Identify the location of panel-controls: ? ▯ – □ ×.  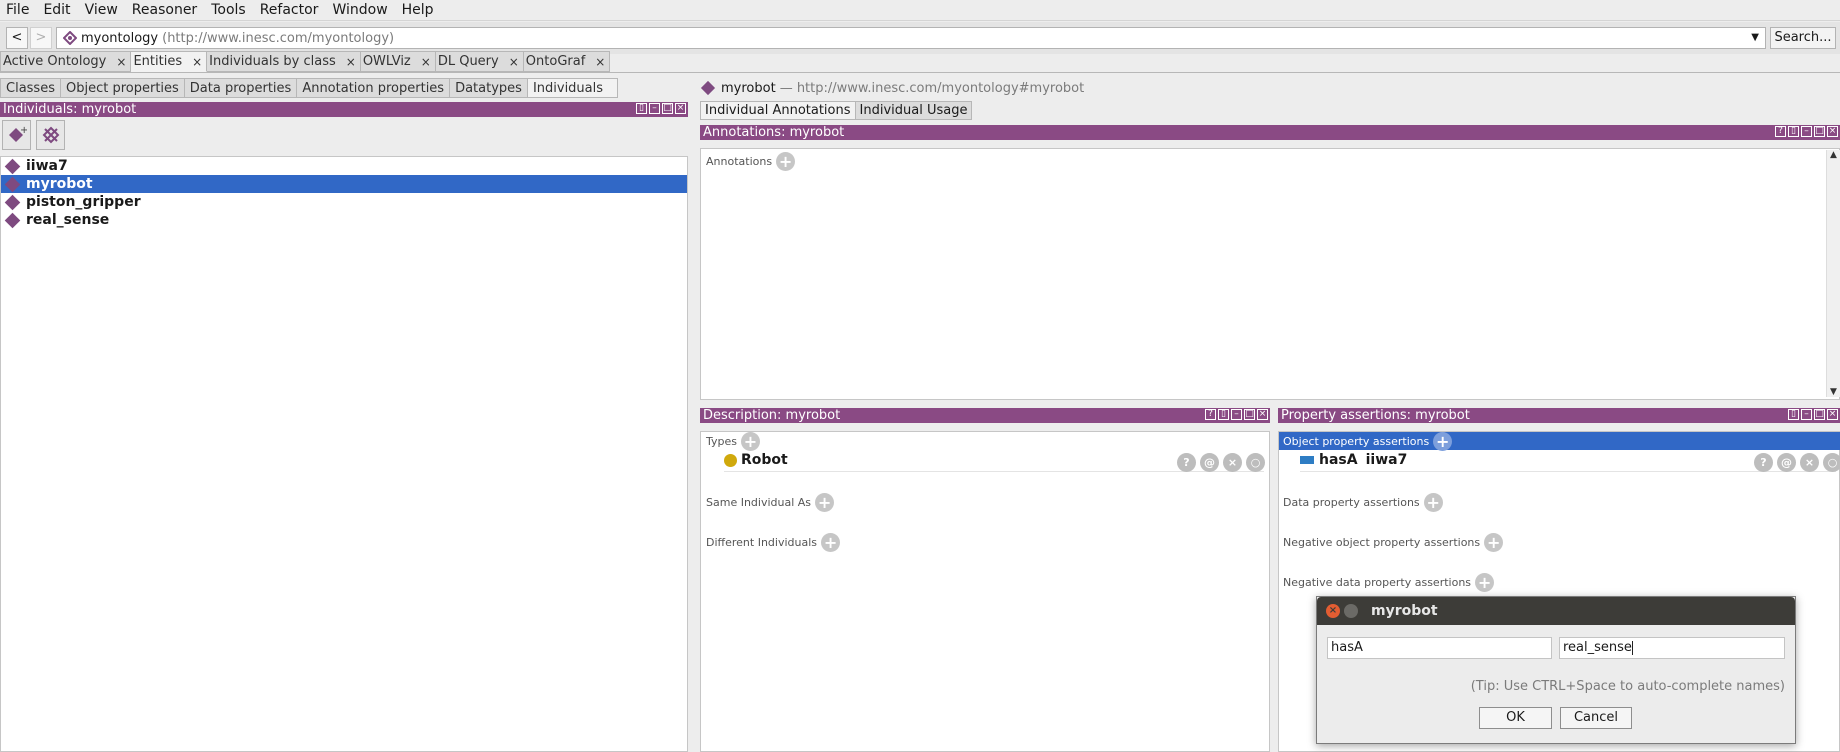
(1236, 414).